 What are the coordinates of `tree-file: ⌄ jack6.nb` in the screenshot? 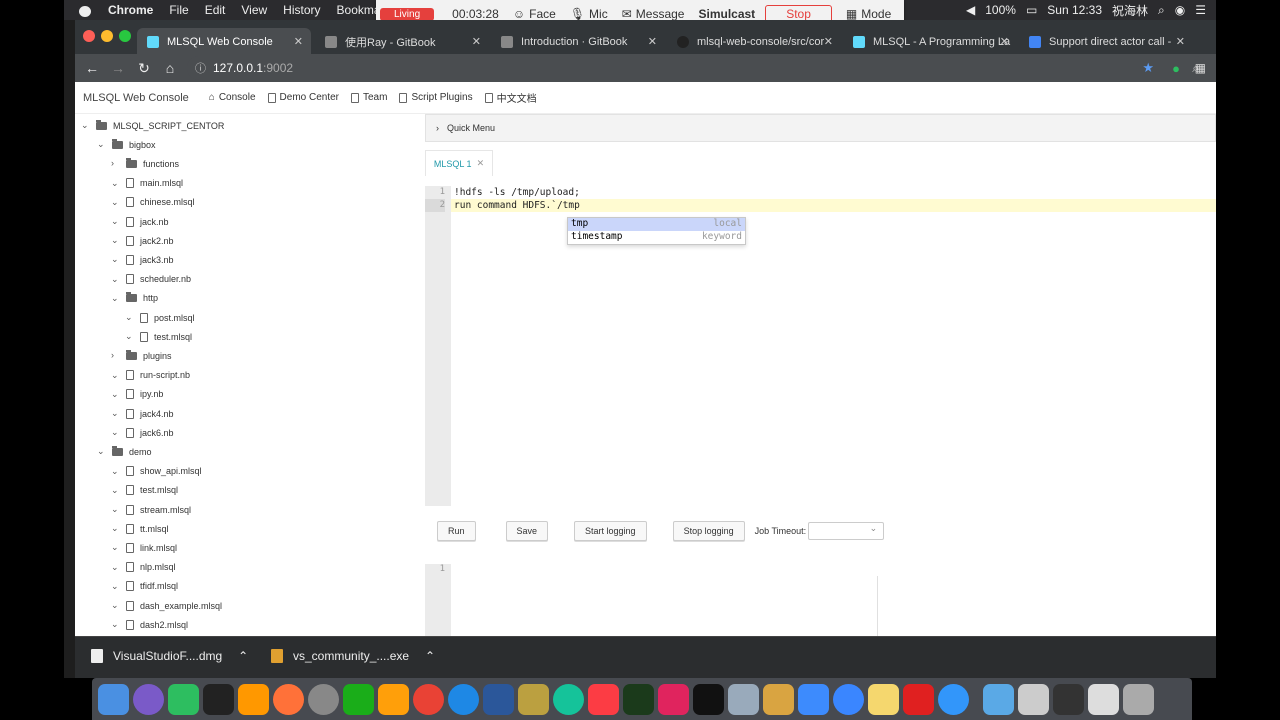 It's located at (142, 432).